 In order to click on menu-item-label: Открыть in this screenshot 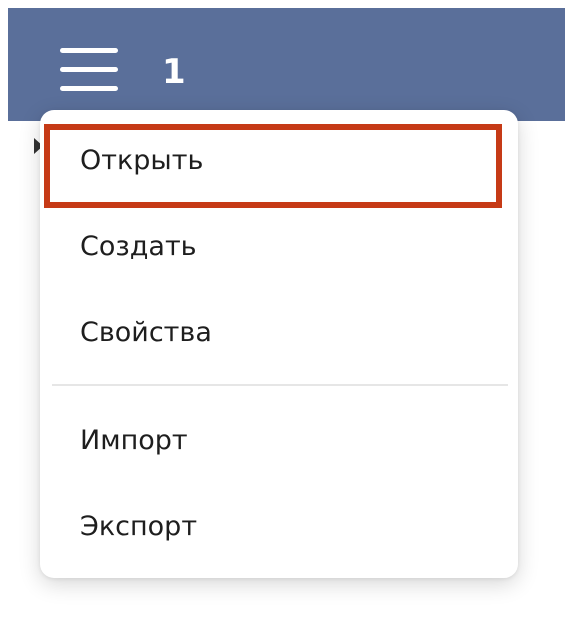, I will do `click(142, 160)`.